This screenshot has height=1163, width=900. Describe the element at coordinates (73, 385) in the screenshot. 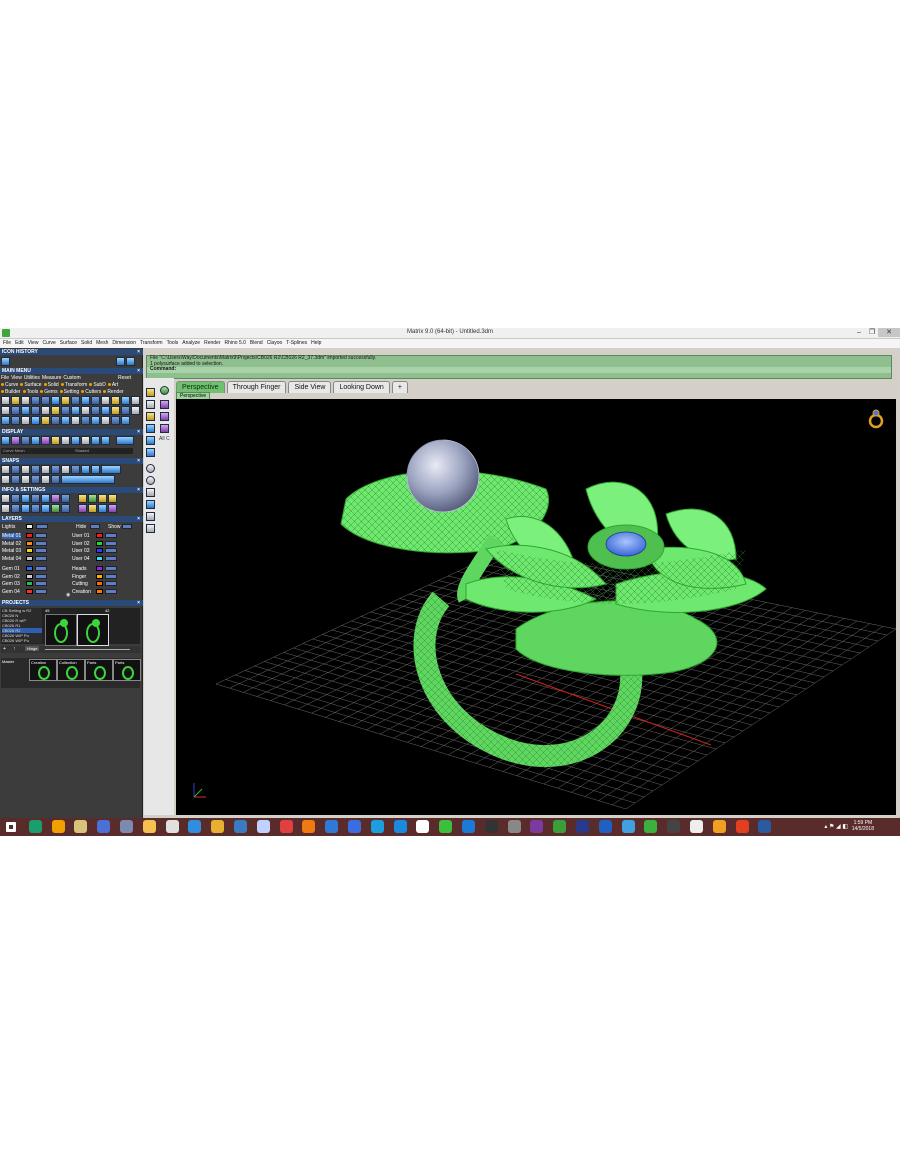

I see `category-transform: Transform` at that location.